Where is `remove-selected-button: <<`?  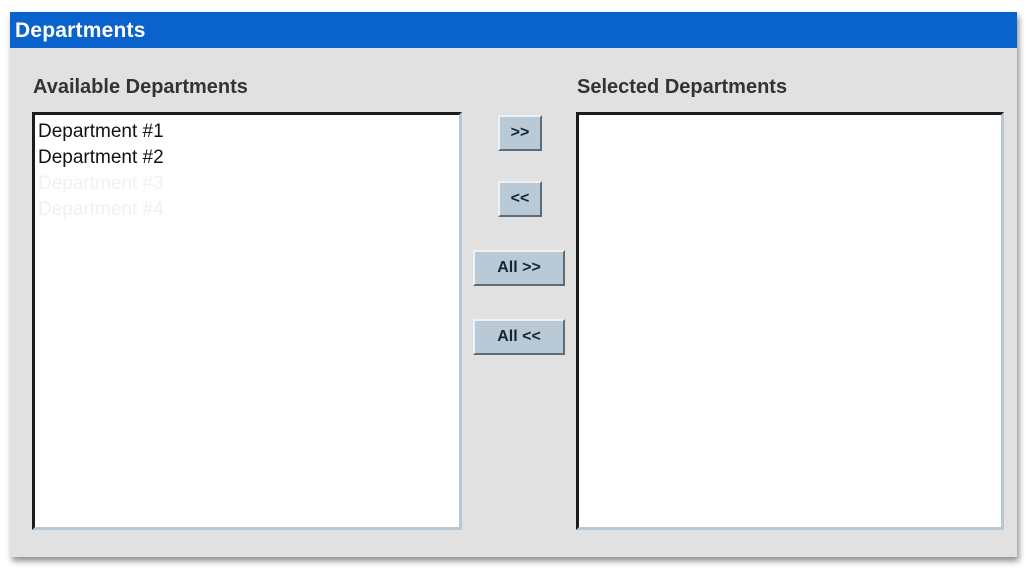 remove-selected-button: << is located at coordinates (520, 199).